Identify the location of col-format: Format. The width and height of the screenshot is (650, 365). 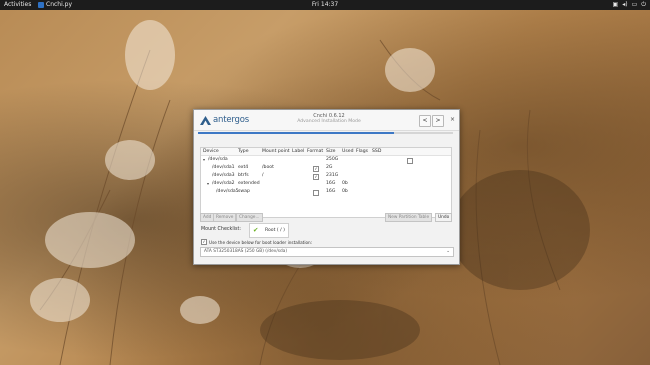
(315, 151).